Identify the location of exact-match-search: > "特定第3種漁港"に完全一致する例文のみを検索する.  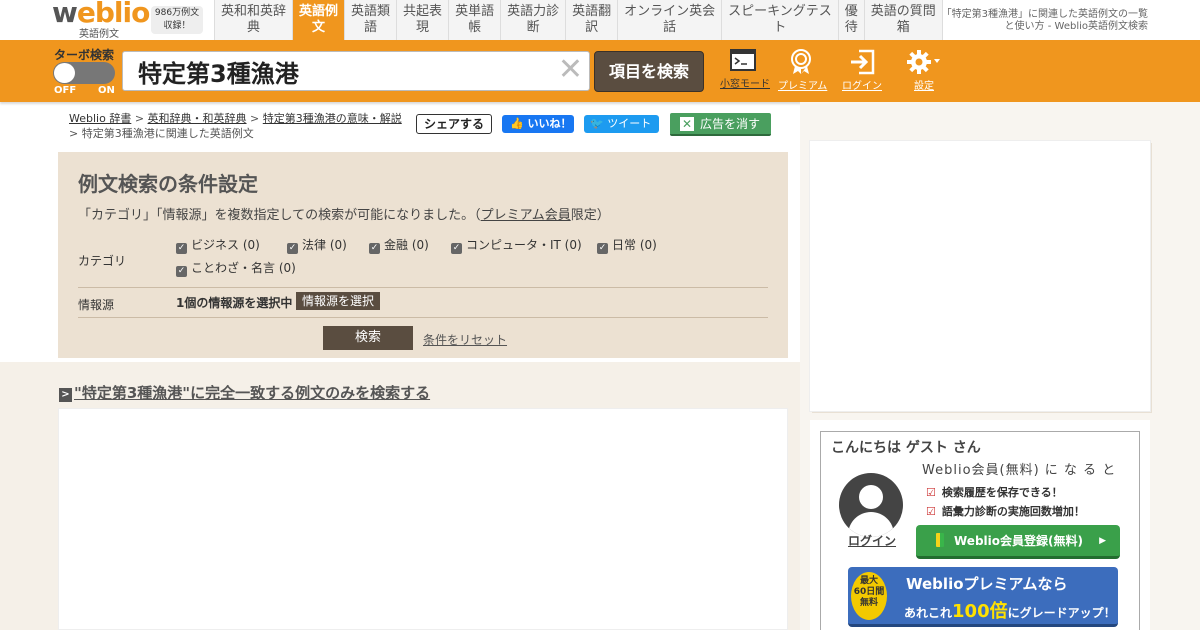
(244, 392).